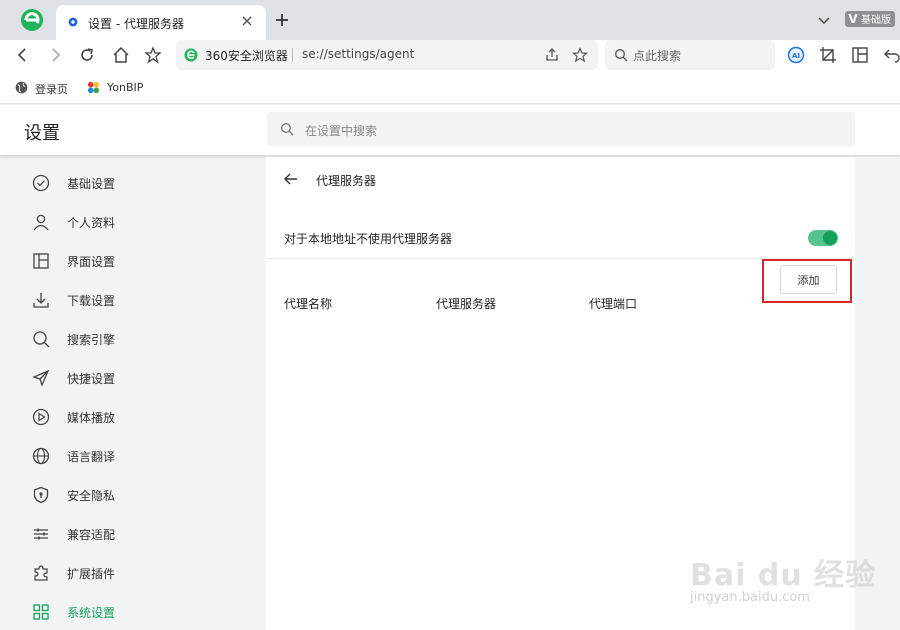  Describe the element at coordinates (132, 495) in the screenshot. I see `sidebar-item-security: 安全隐私` at that location.